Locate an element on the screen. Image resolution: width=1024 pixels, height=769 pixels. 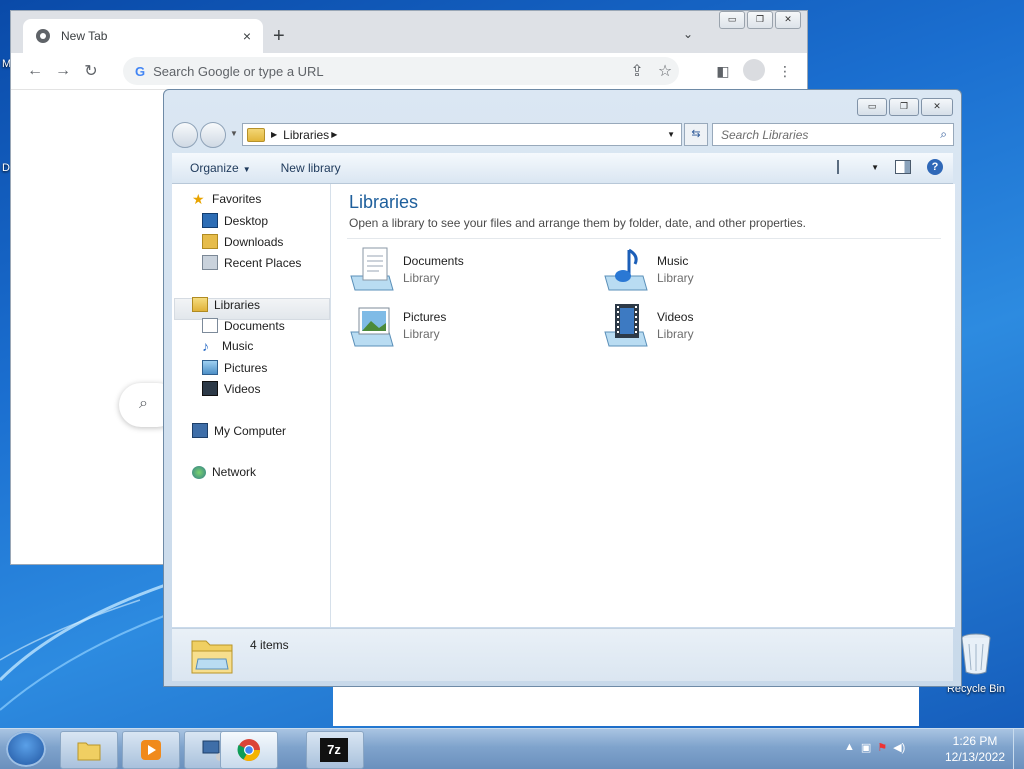
clock: 1:26 PM 12/13/2022 is located at coordinates (975, 749).